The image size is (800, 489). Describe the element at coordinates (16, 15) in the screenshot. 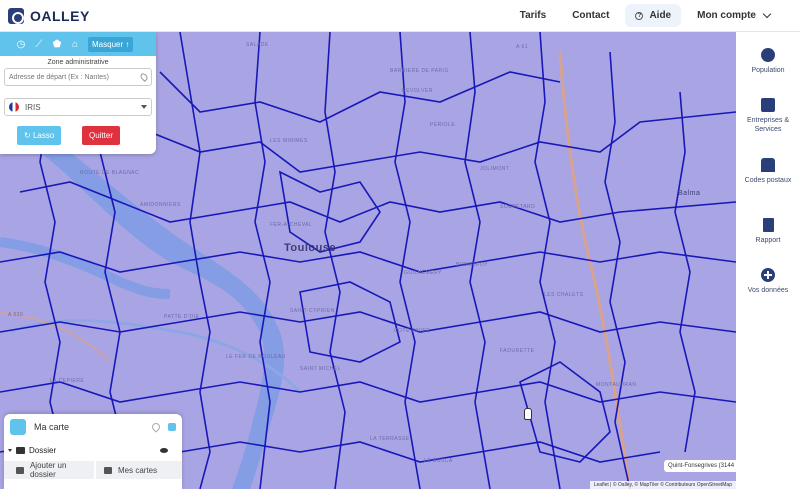

I see `logo-icon` at that location.